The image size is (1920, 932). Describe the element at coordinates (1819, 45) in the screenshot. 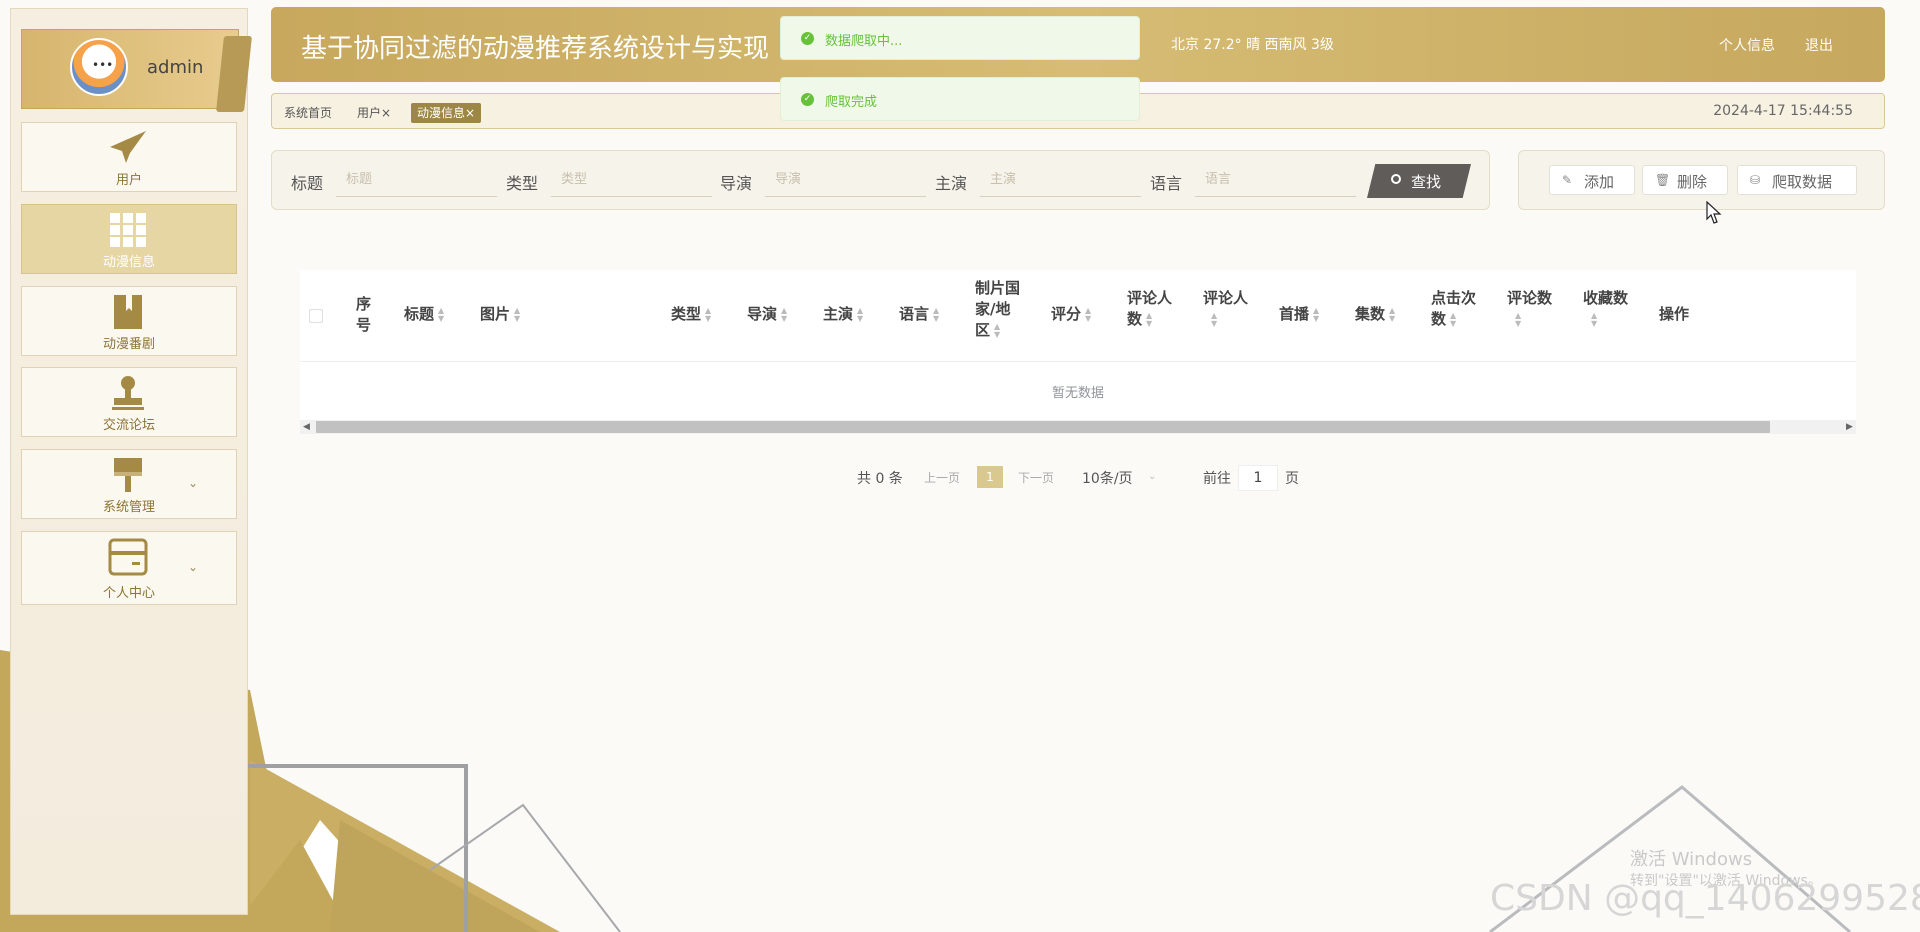

I see `logout-link: 退出` at that location.